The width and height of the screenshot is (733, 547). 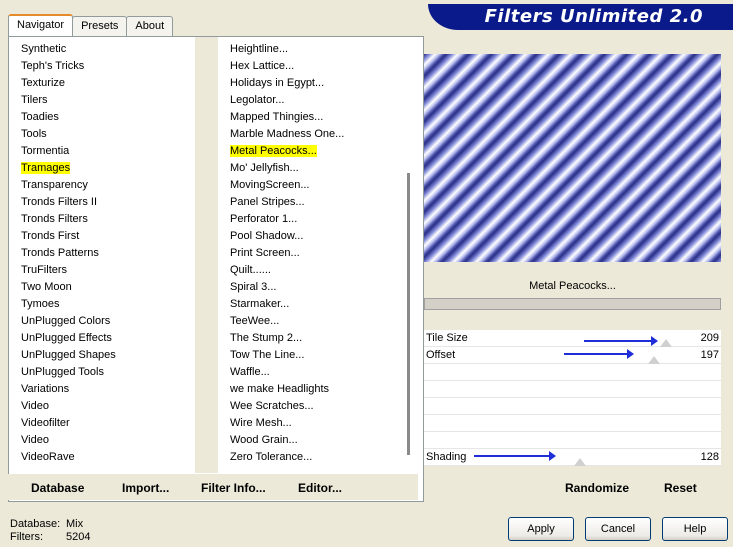 I want to click on tab-strip: Navigator Presets About, so click(x=91, y=25).